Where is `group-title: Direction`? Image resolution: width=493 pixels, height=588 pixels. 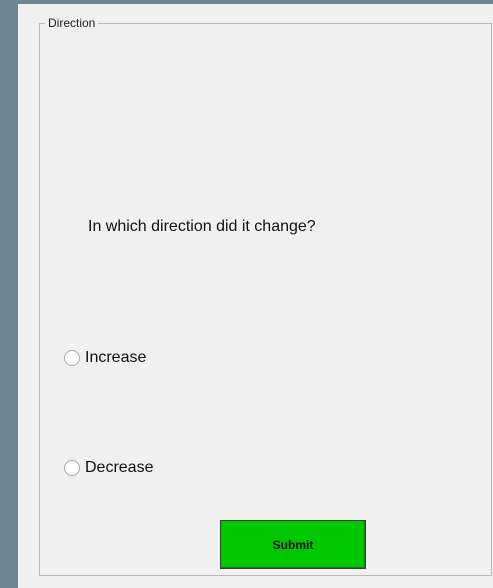 group-title: Direction is located at coordinates (72, 23).